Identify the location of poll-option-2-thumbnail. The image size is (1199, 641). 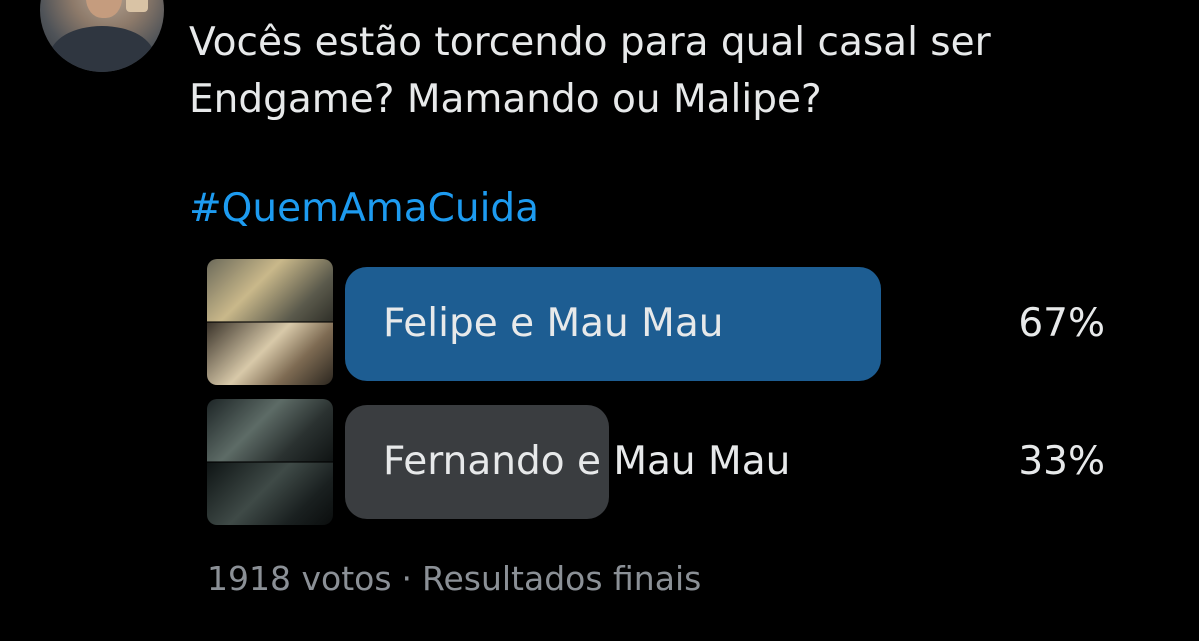
(270, 462).